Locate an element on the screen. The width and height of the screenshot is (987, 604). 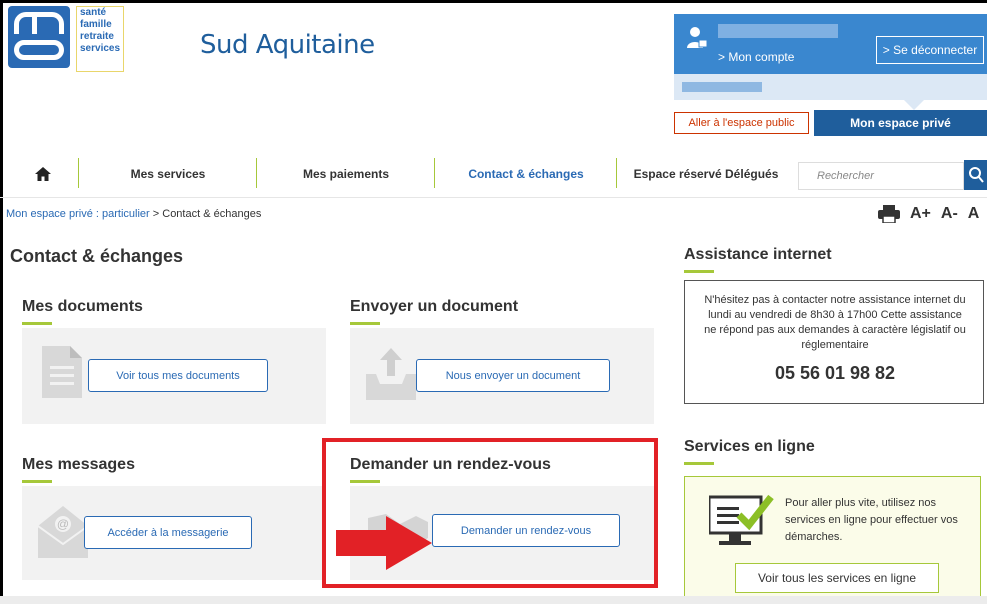
logo-line: famille is located at coordinates (96, 24).